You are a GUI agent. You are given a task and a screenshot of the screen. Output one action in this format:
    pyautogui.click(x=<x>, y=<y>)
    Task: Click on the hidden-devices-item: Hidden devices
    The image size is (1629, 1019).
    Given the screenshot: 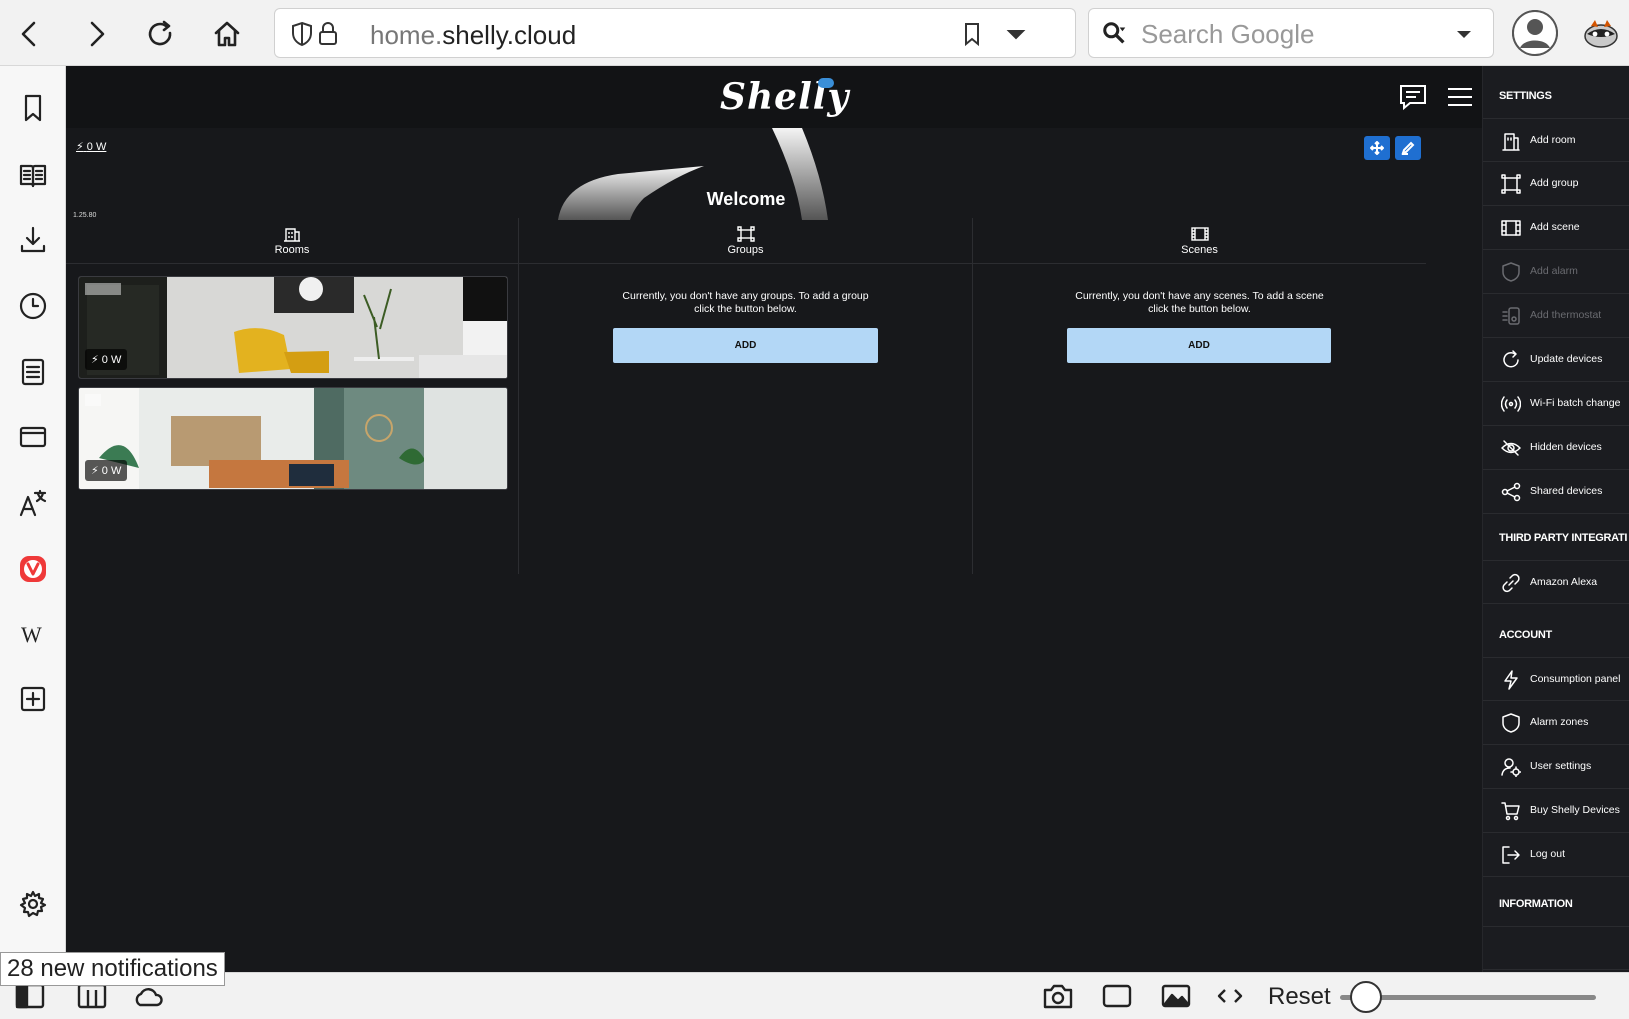 What is the action you would take?
    pyautogui.click(x=1556, y=448)
    